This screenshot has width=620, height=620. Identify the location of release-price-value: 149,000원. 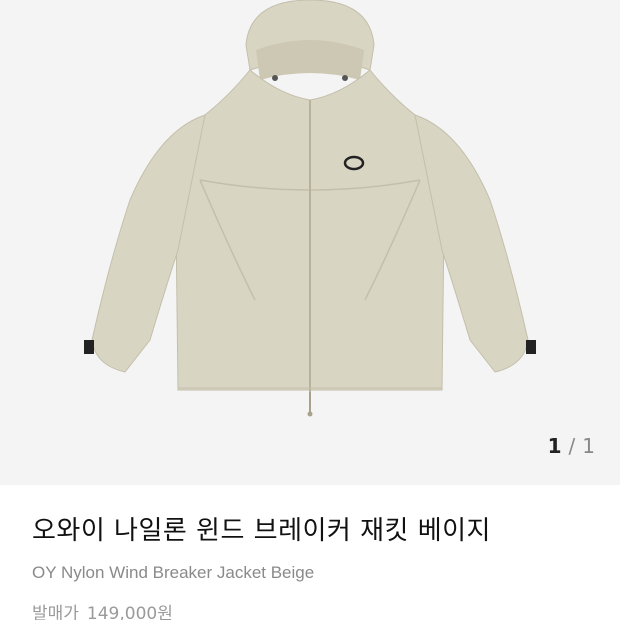
(129, 612).